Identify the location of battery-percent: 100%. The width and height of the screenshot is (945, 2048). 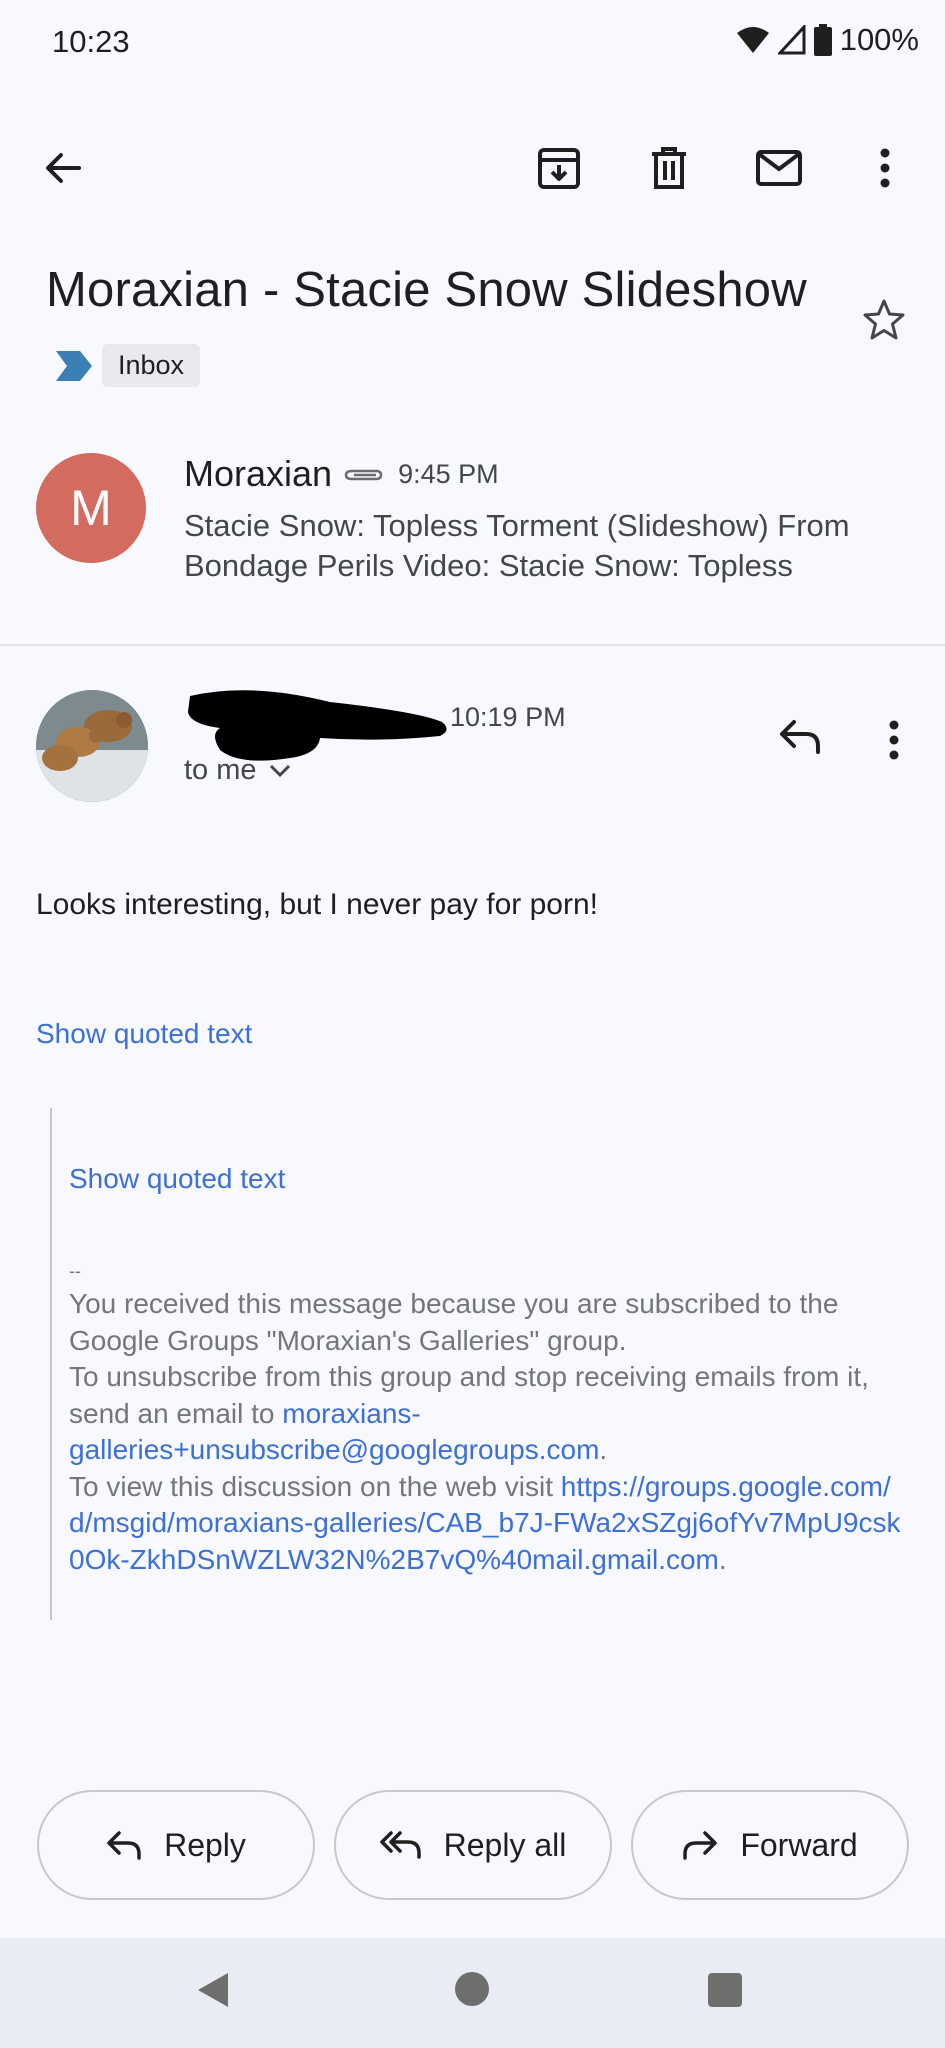
(879, 39).